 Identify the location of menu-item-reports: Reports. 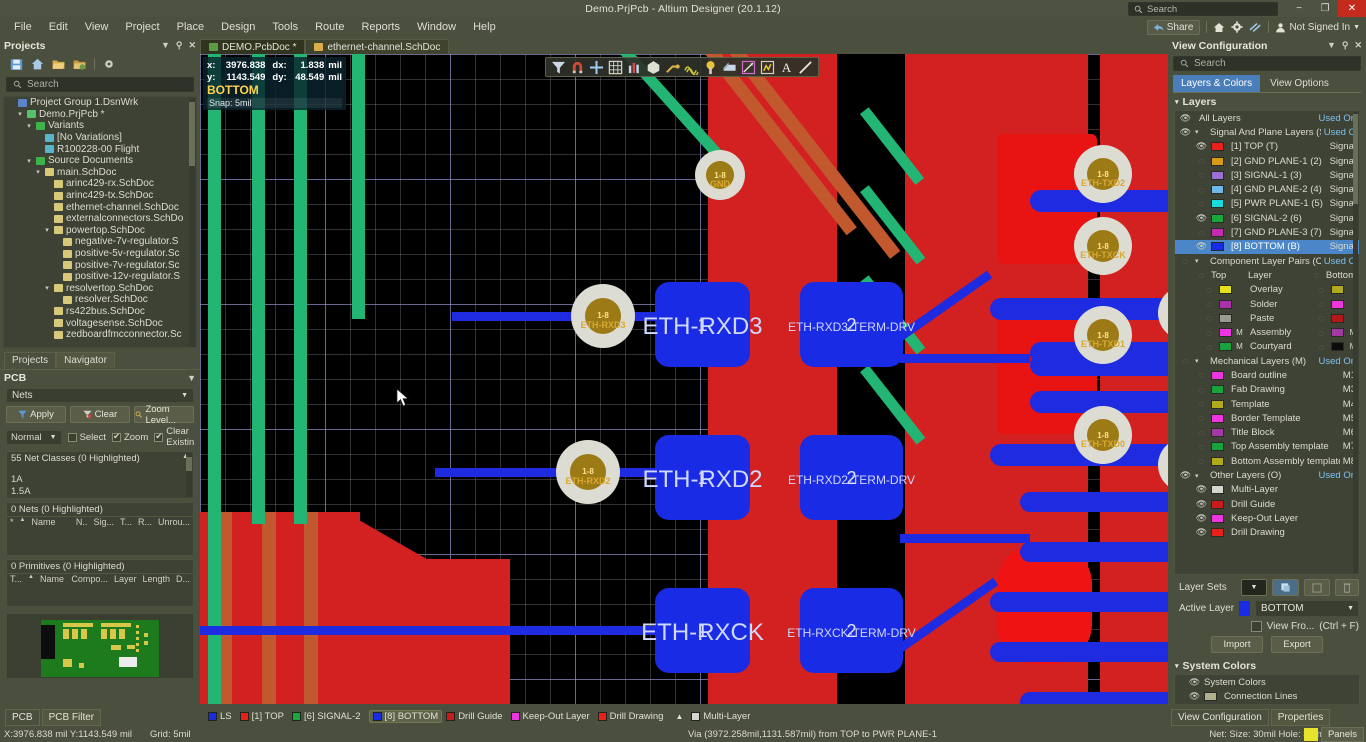
(380, 27).